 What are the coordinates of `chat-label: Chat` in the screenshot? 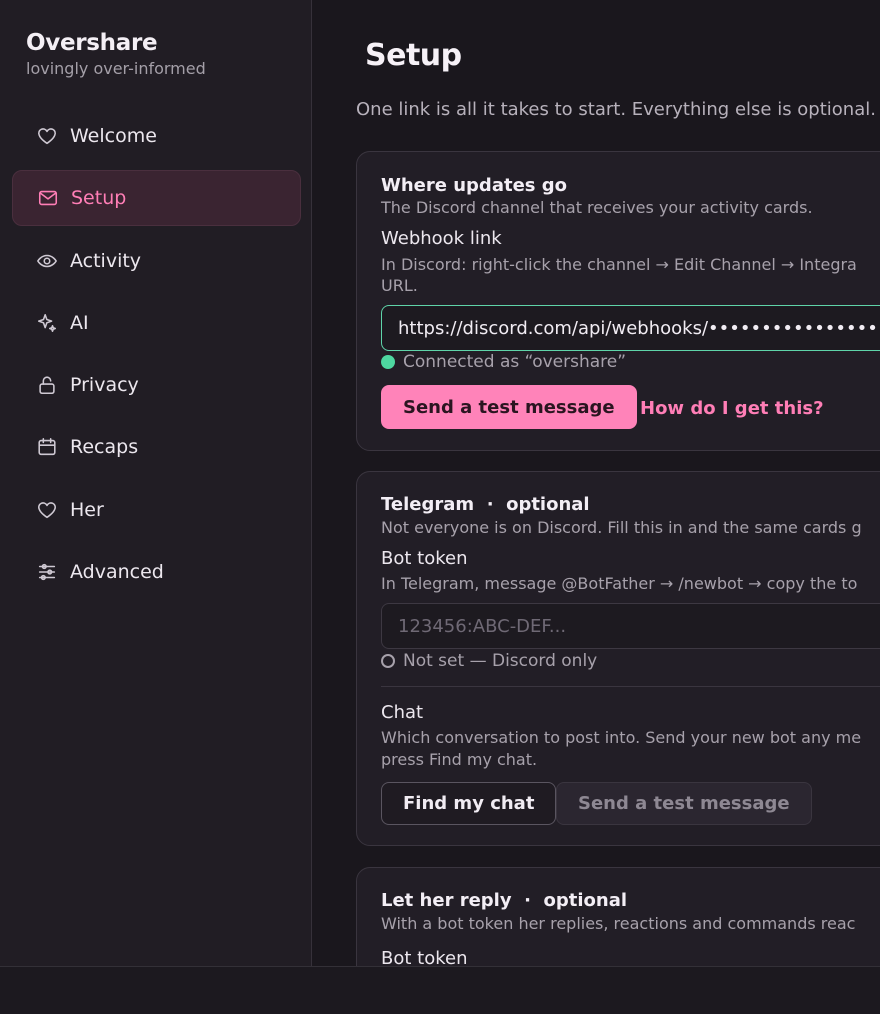 It's located at (402, 712).